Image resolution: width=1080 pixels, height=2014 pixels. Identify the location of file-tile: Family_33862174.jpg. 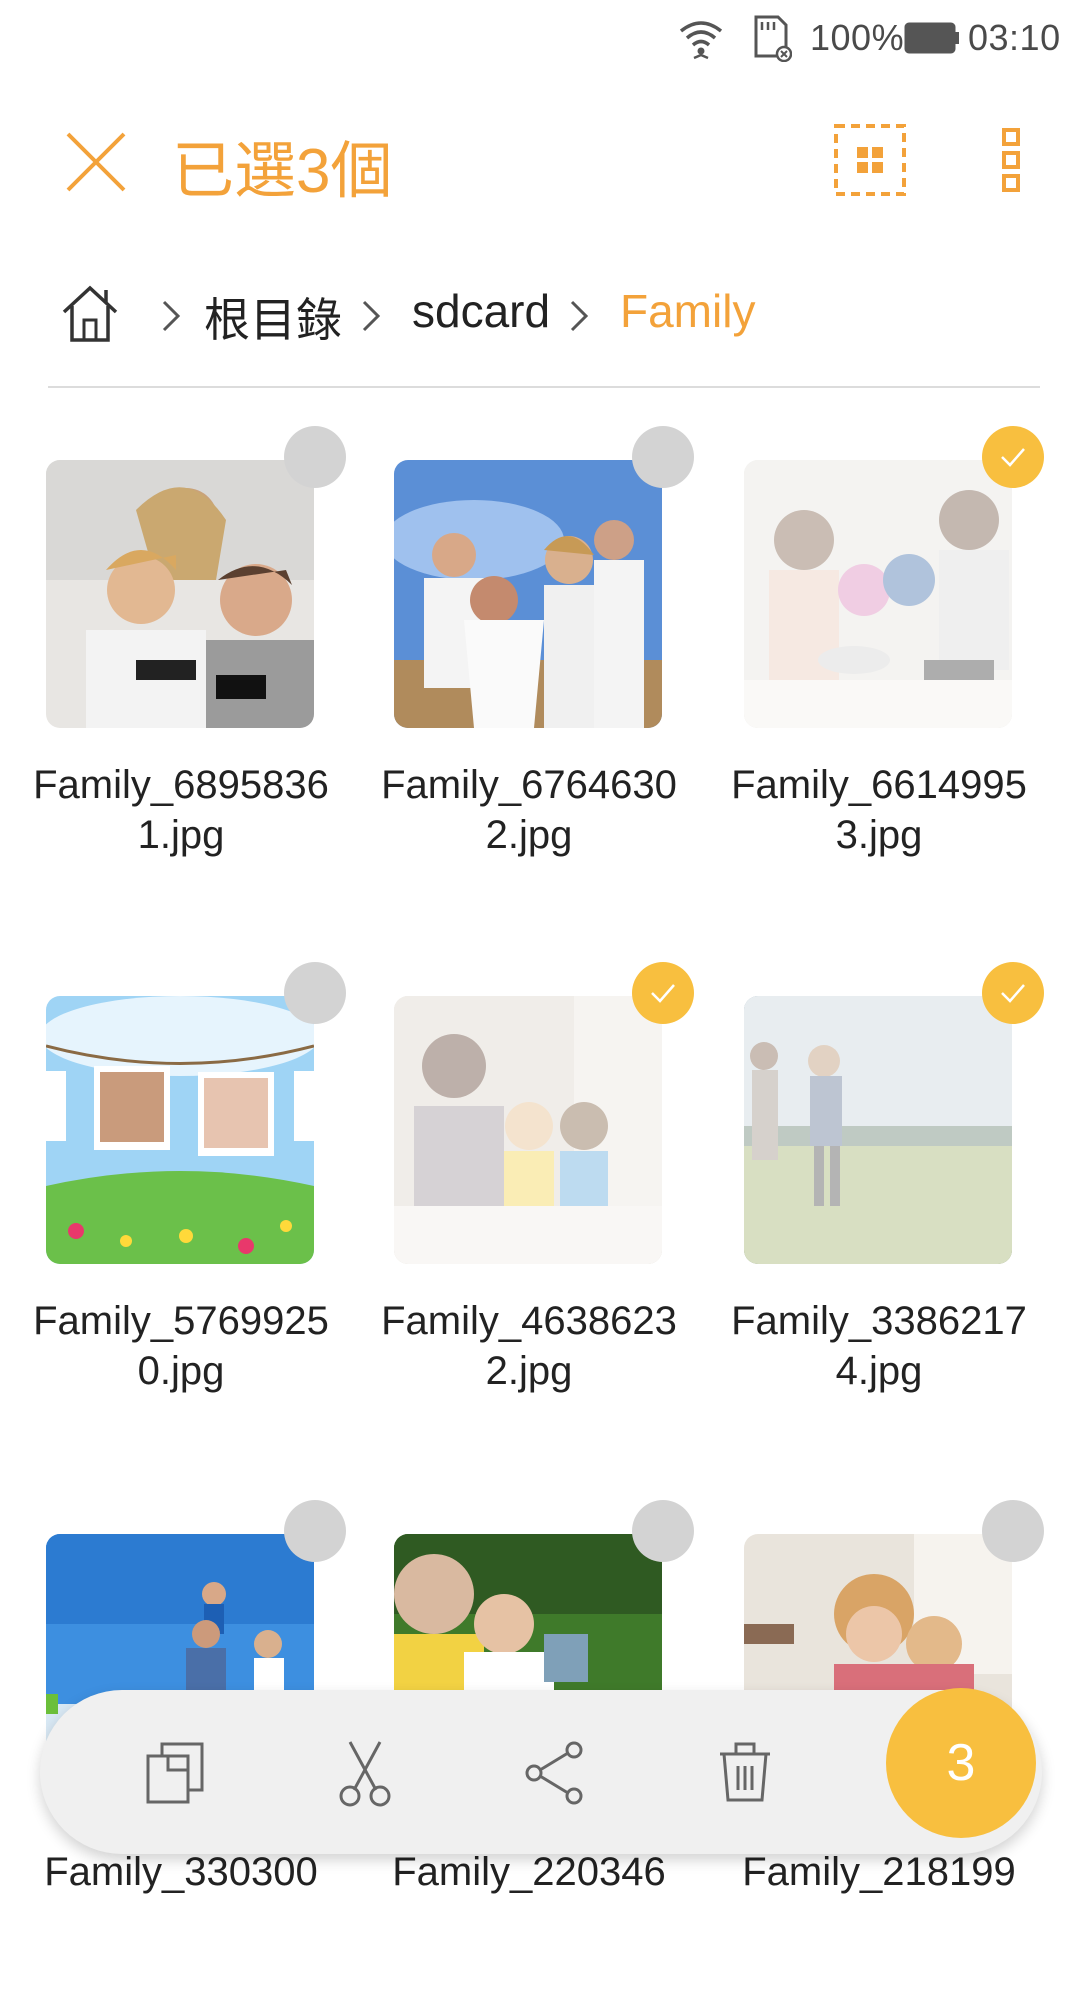
(887, 1216).